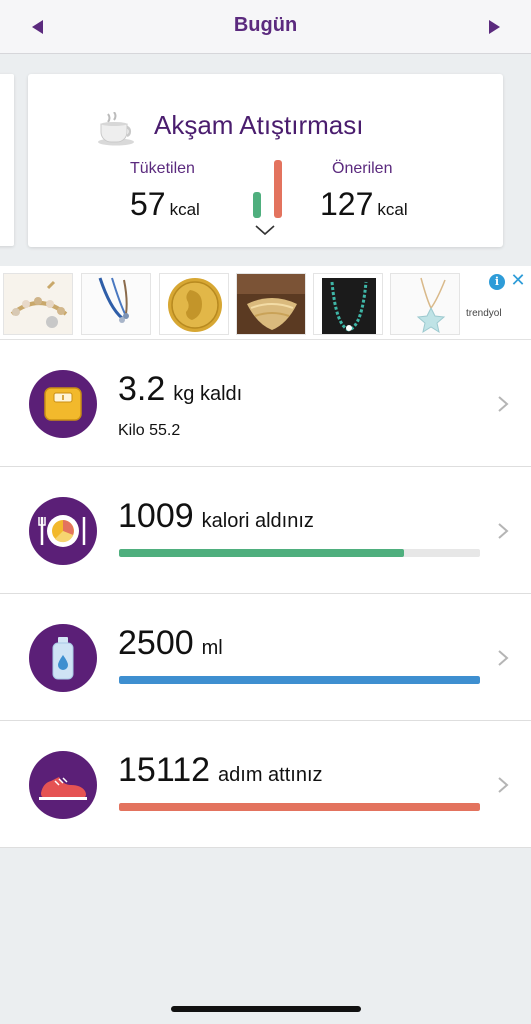 The image size is (531, 1024). What do you see at coordinates (392, 209) in the screenshot?
I see `recommended-unit: kcal` at bounding box center [392, 209].